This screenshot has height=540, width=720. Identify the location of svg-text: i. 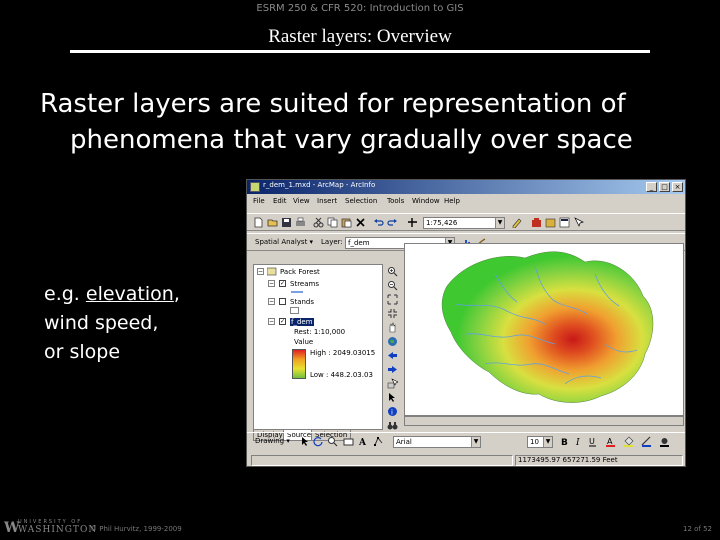
(392, 413).